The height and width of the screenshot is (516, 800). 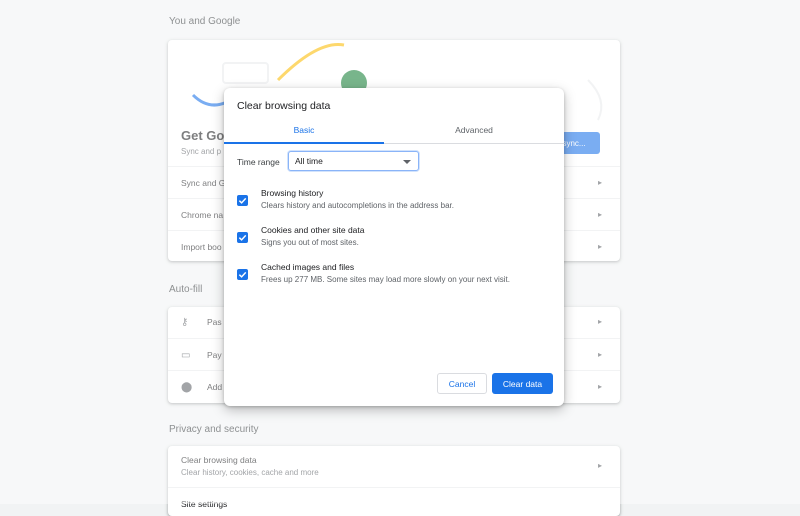 What do you see at coordinates (309, 161) in the screenshot?
I see `time-range-value: All time` at bounding box center [309, 161].